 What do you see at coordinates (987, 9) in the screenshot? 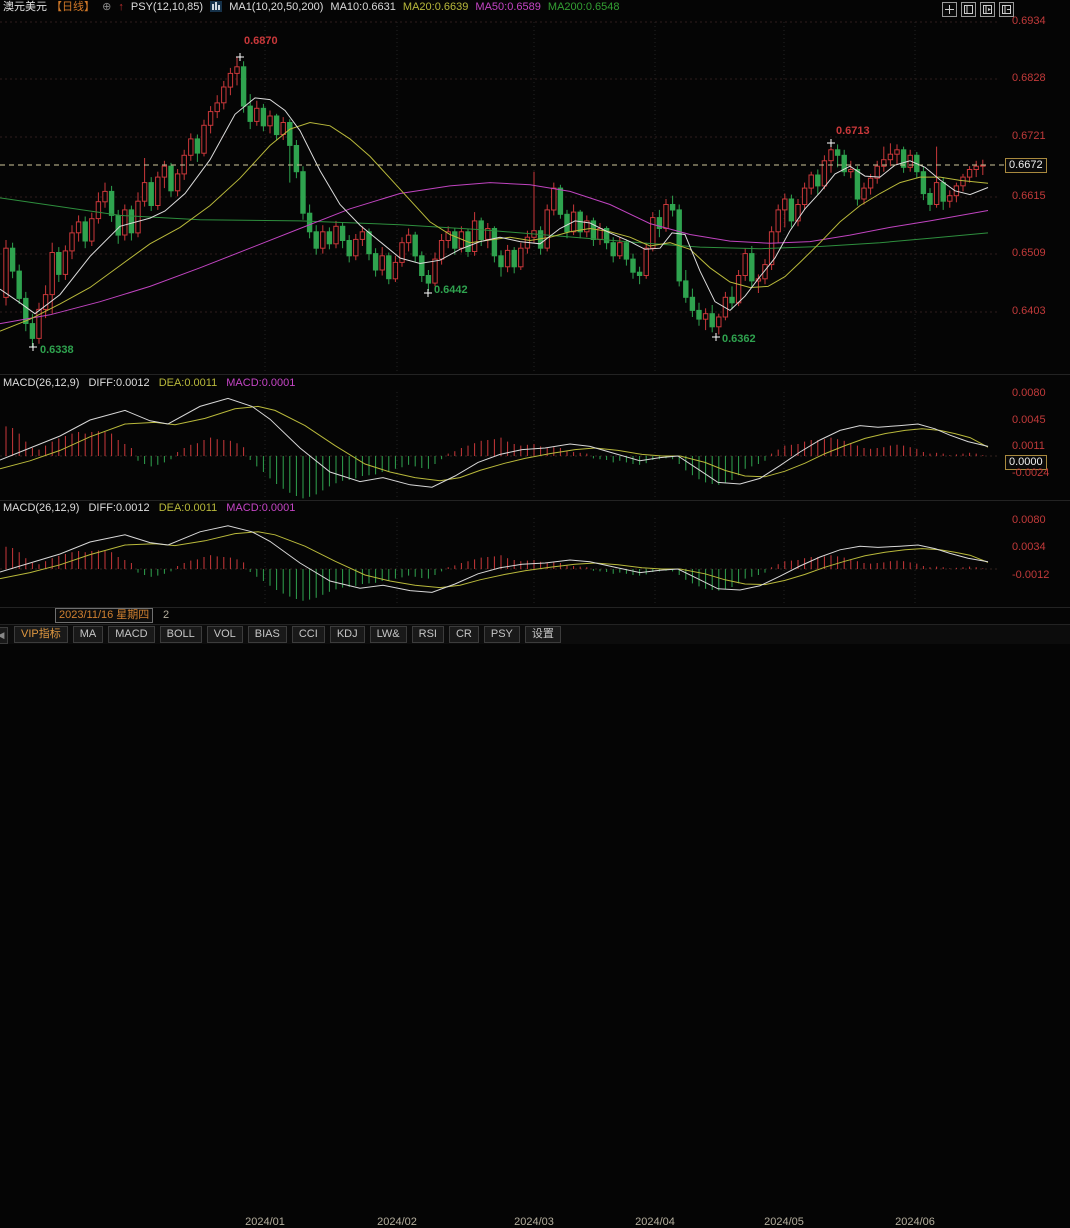
I see `pane-right-icon` at bounding box center [987, 9].